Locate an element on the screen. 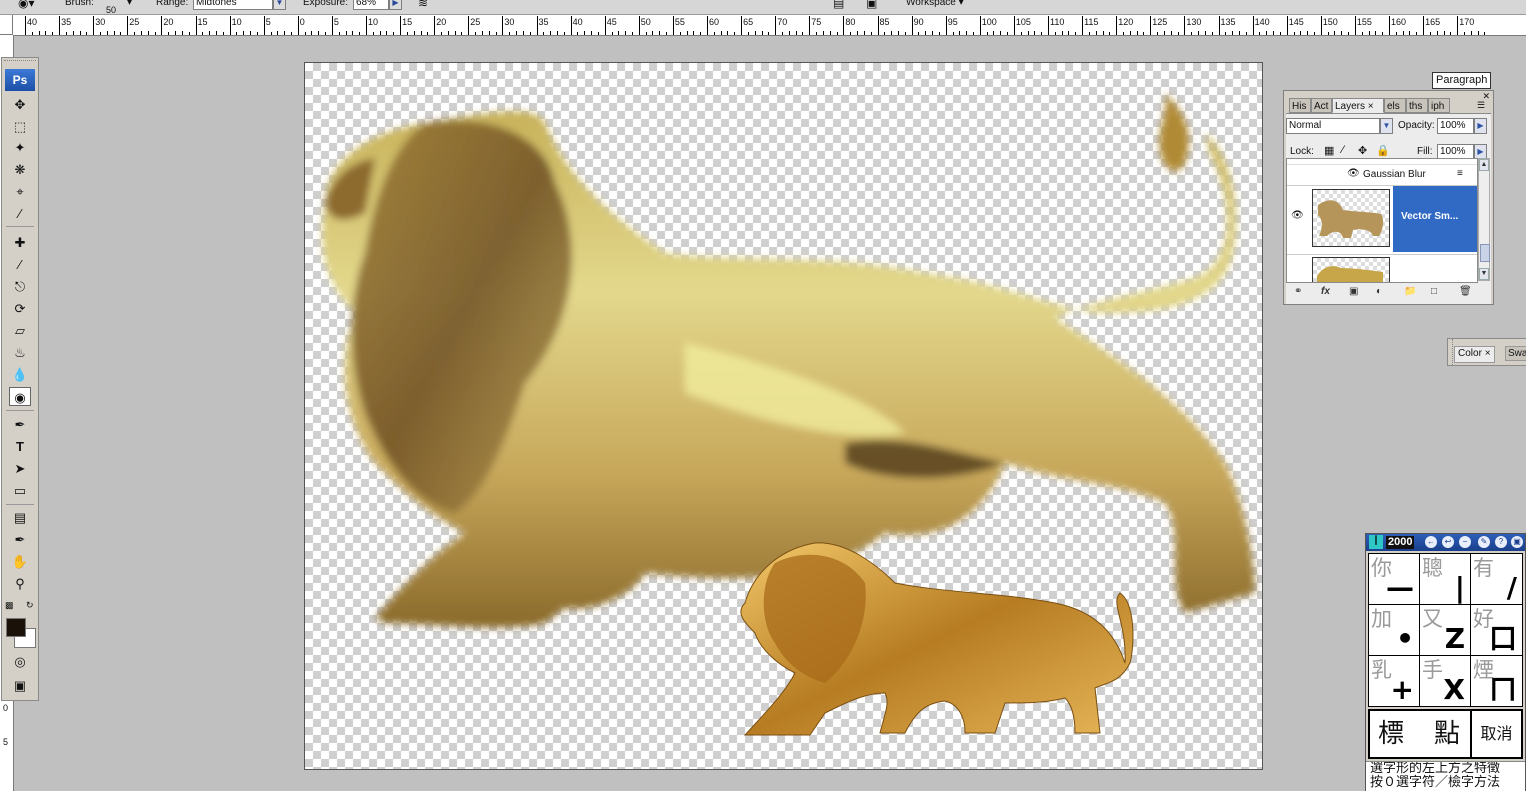 The image size is (1526, 791). effect-row: 👁 Gaussian Blur ≡ is located at coordinates (1382, 175).